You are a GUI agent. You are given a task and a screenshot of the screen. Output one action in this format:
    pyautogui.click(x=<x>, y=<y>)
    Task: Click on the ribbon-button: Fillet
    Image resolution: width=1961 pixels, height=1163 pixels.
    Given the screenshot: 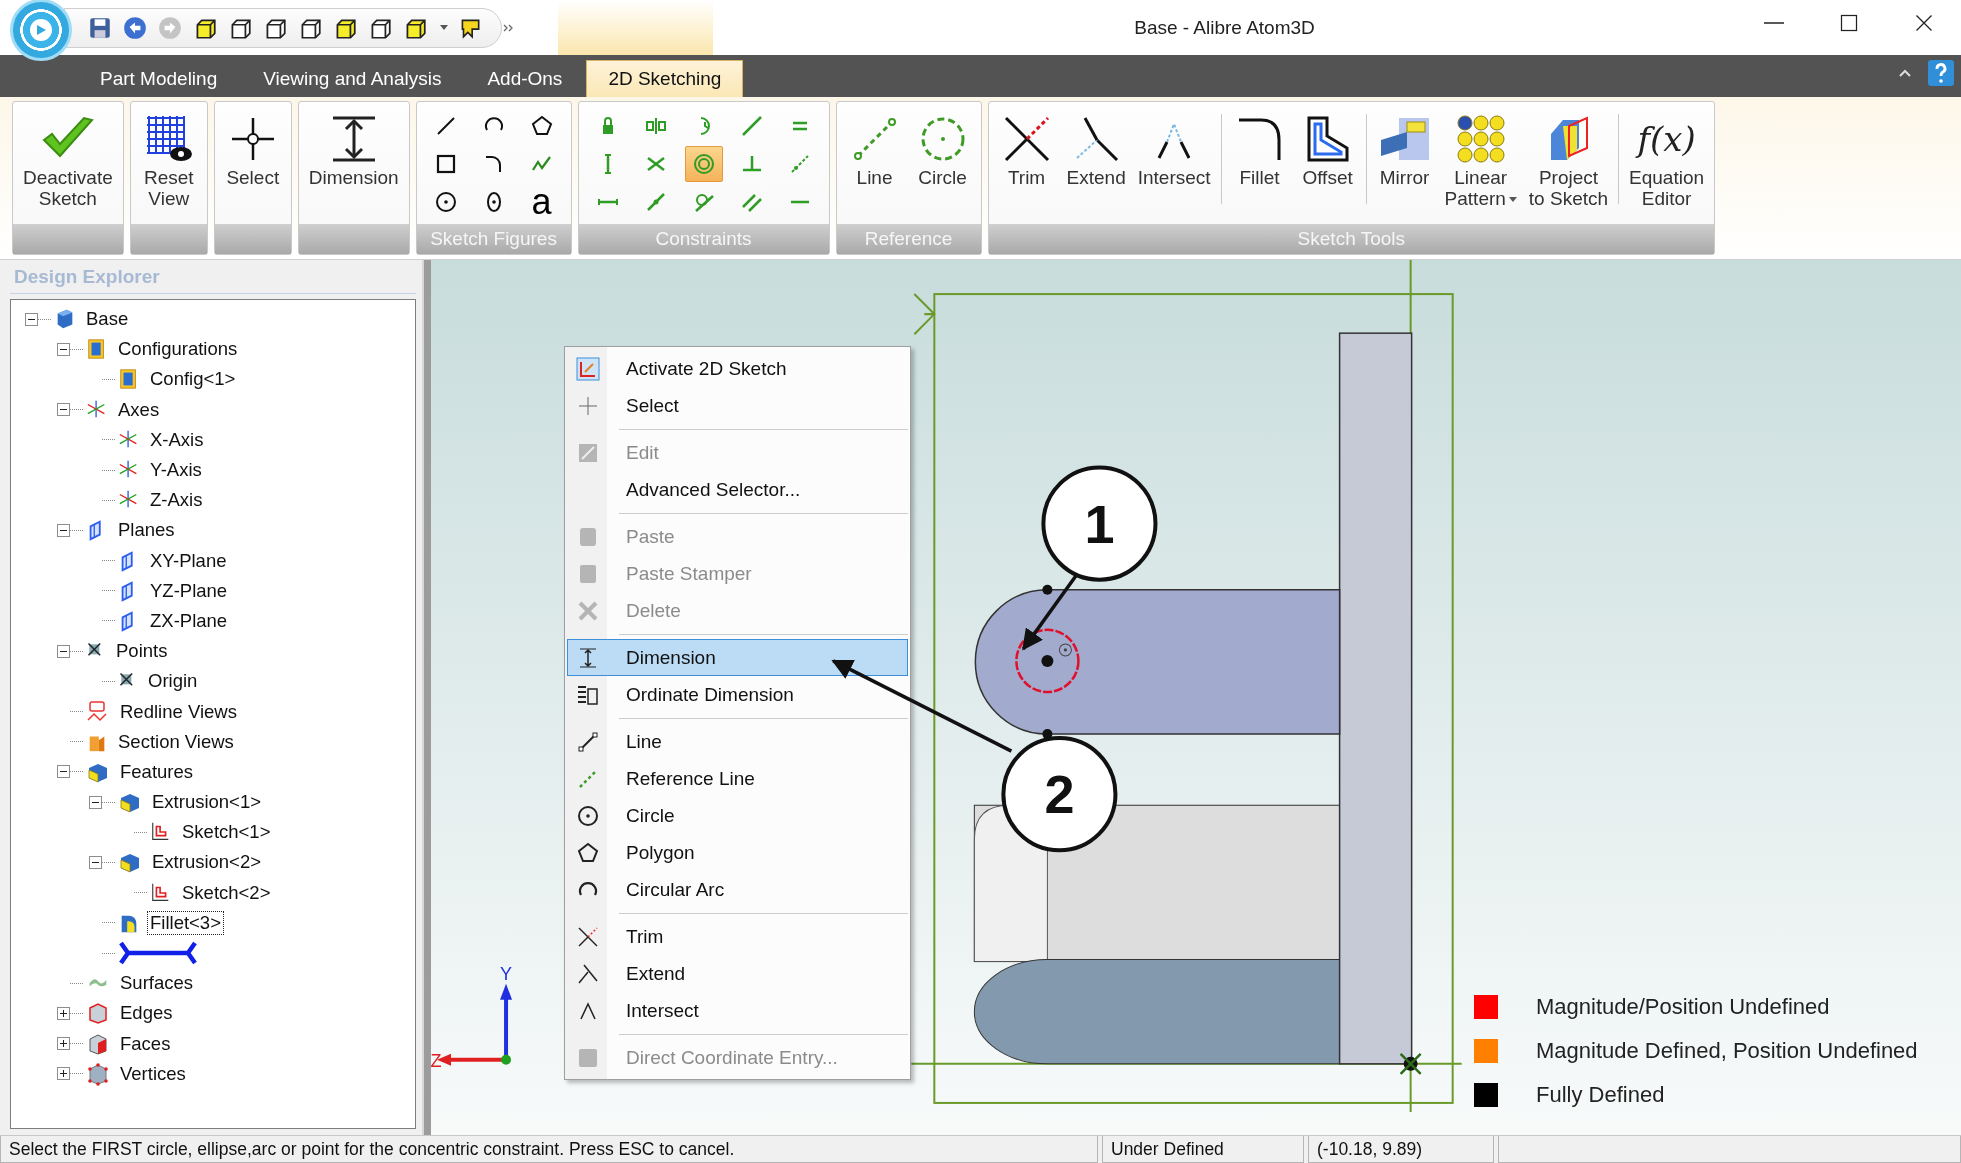 What is the action you would take?
    pyautogui.click(x=1259, y=163)
    